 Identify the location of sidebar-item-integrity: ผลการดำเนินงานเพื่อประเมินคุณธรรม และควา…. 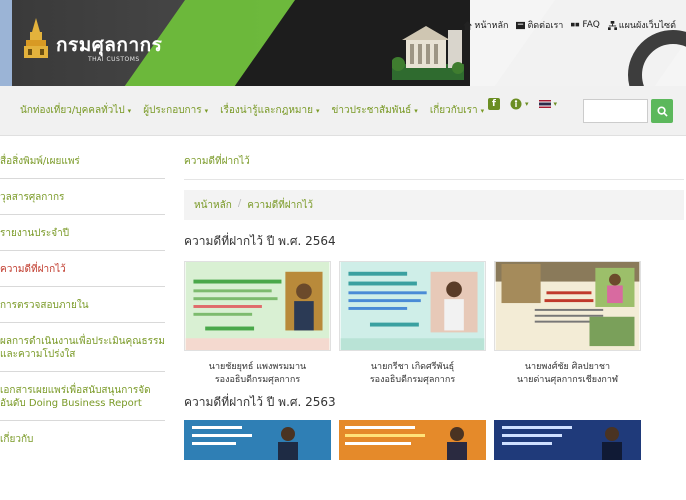
(82, 347).